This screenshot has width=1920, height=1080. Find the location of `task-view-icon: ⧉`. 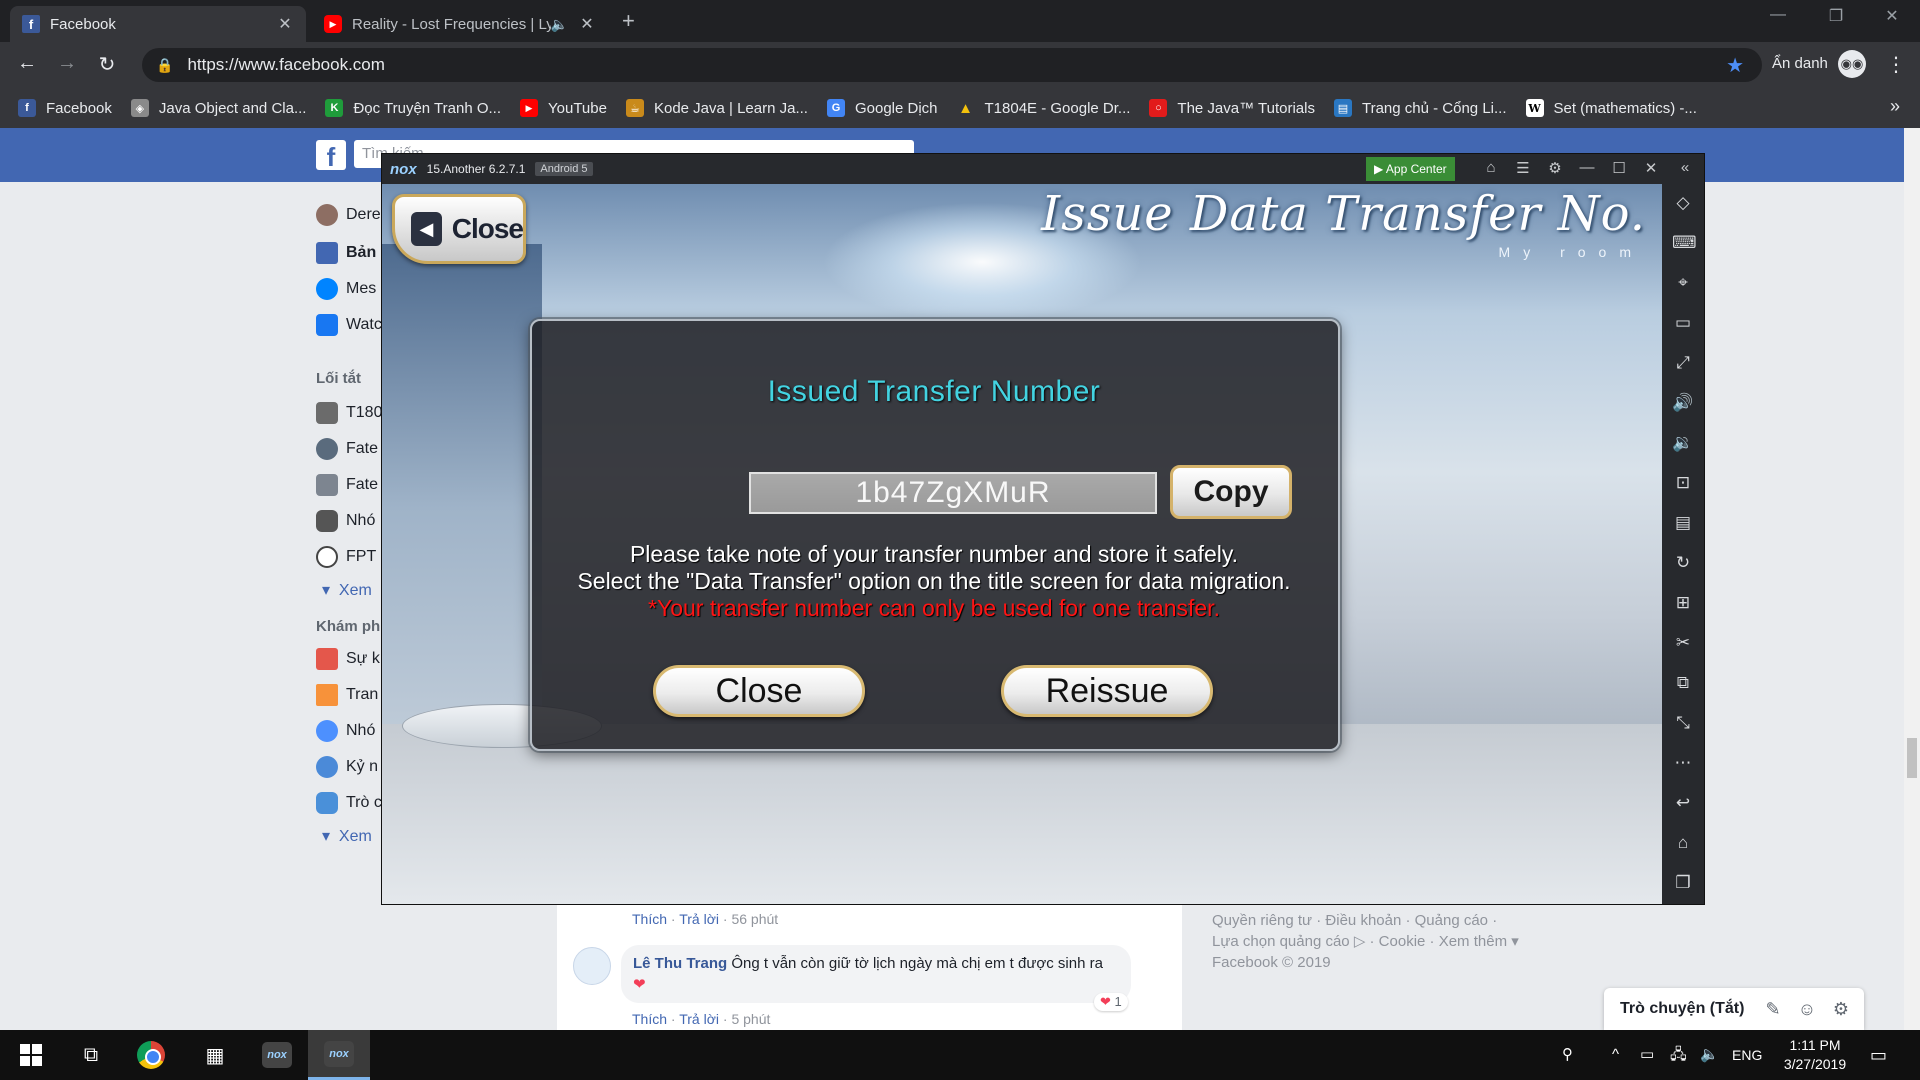

task-view-icon: ⧉ is located at coordinates (91, 1055).